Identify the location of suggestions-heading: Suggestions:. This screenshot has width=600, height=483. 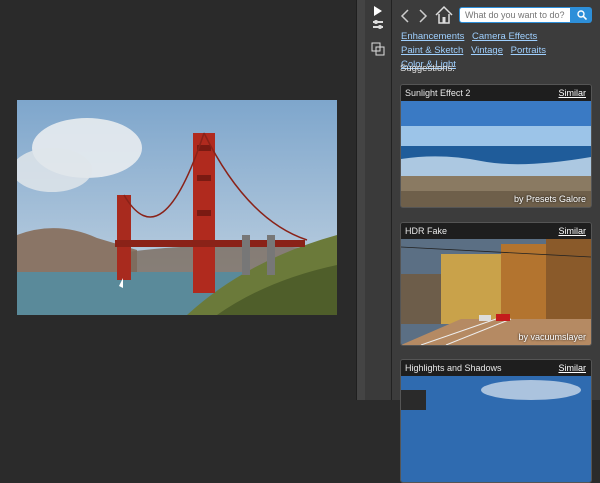
(427, 68).